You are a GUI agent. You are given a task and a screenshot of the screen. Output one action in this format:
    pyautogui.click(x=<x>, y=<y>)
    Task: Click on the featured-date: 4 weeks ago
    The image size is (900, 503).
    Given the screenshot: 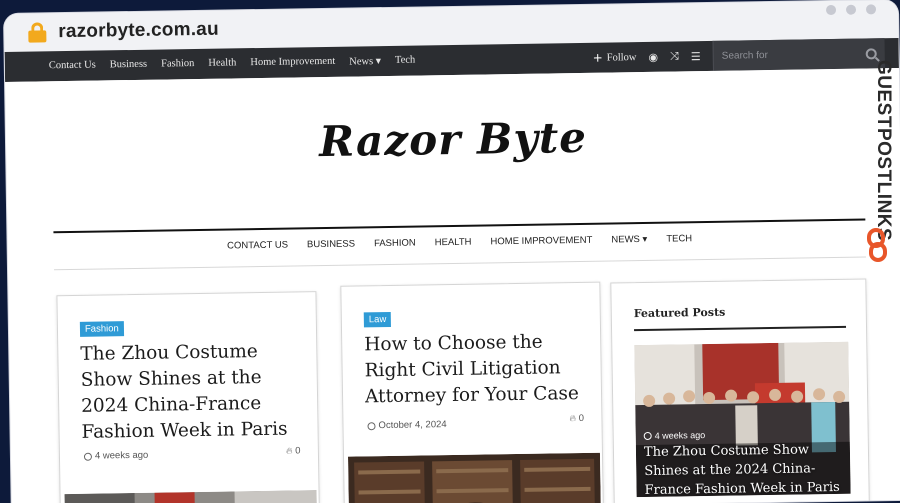 What is the action you would take?
    pyautogui.click(x=674, y=435)
    